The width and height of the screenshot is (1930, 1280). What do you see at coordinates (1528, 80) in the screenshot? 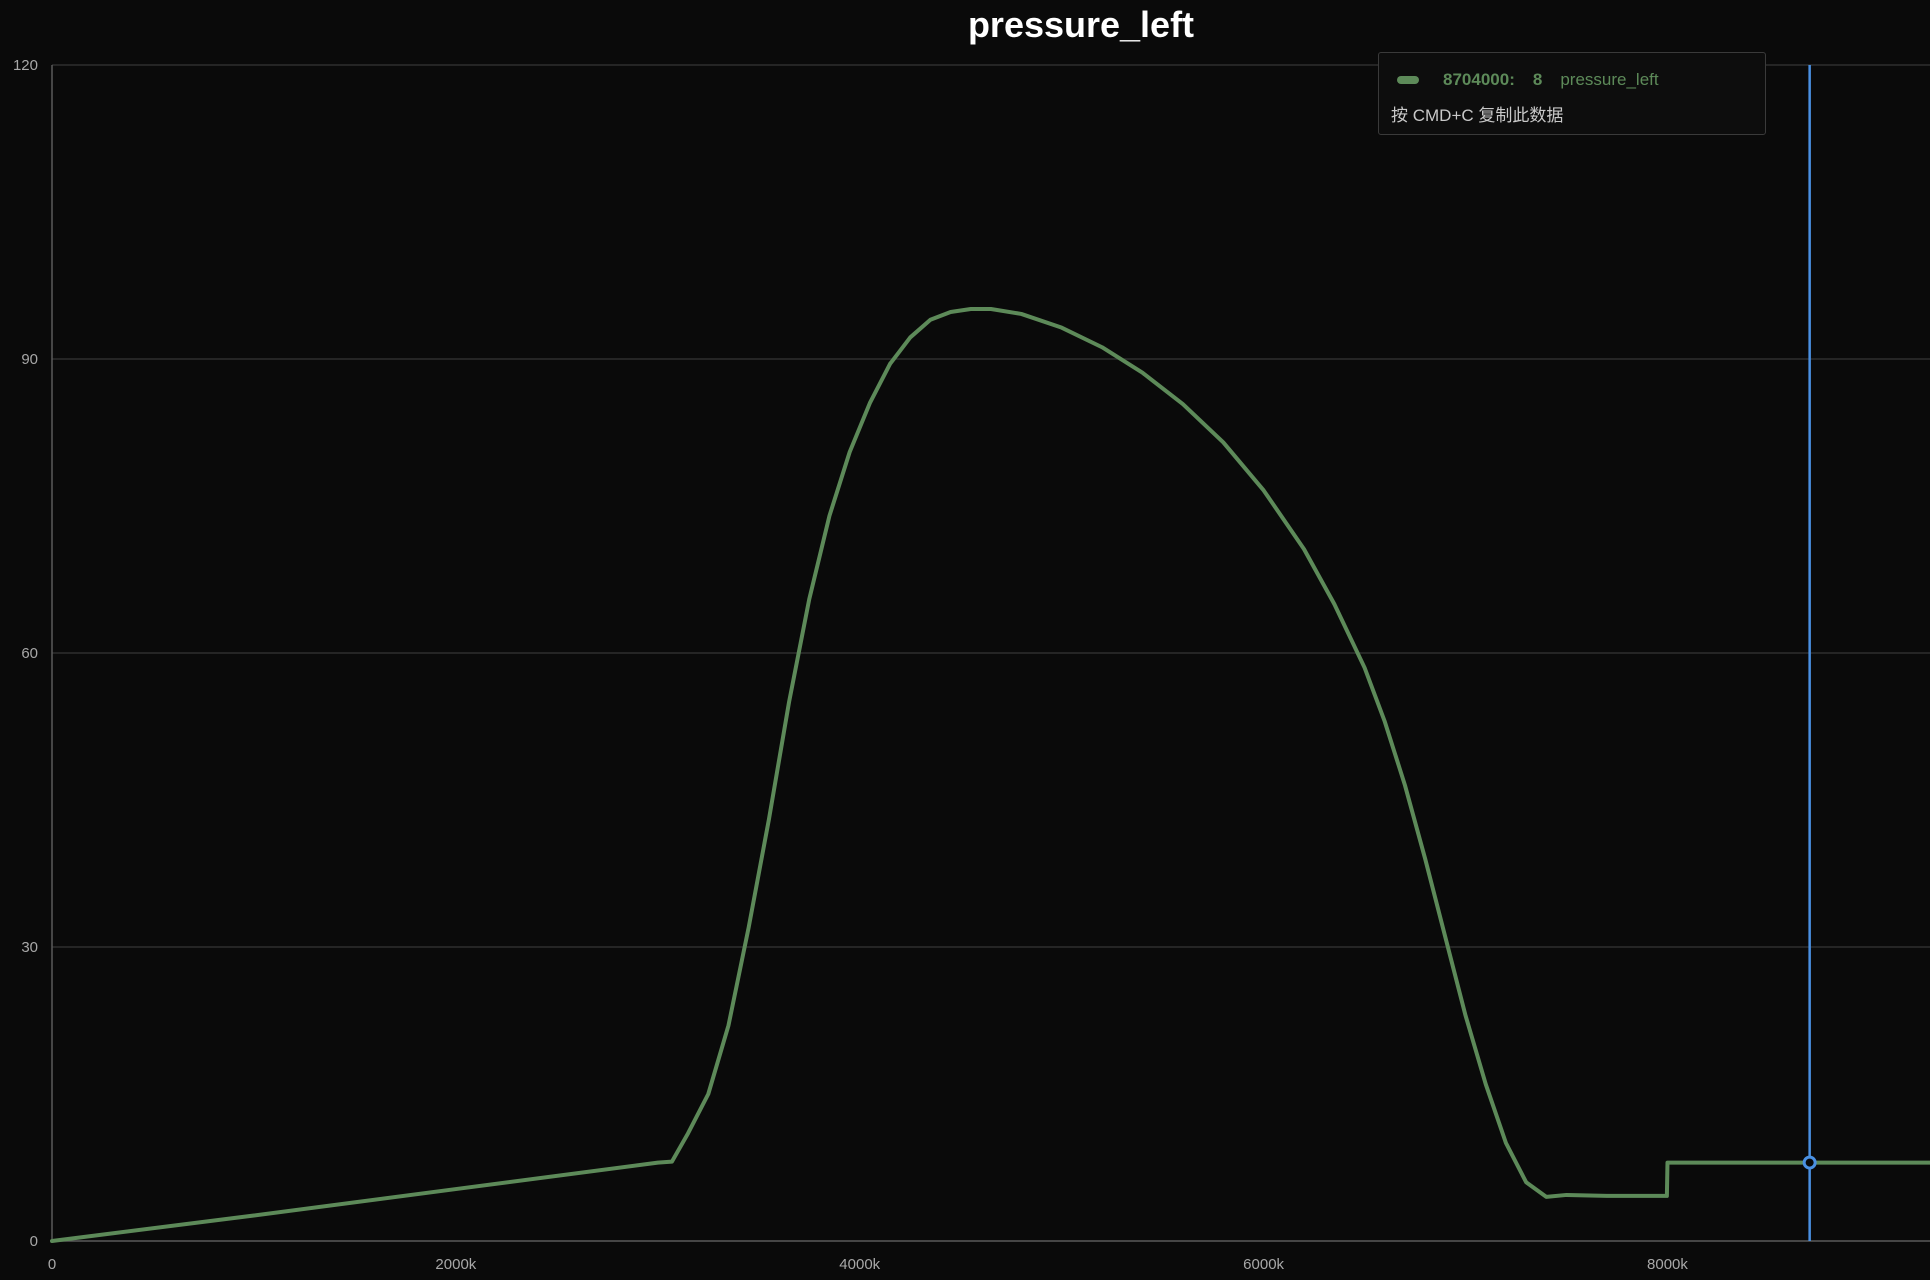
I see `tooltip-row: 8704000: 8 pressure_left` at bounding box center [1528, 80].